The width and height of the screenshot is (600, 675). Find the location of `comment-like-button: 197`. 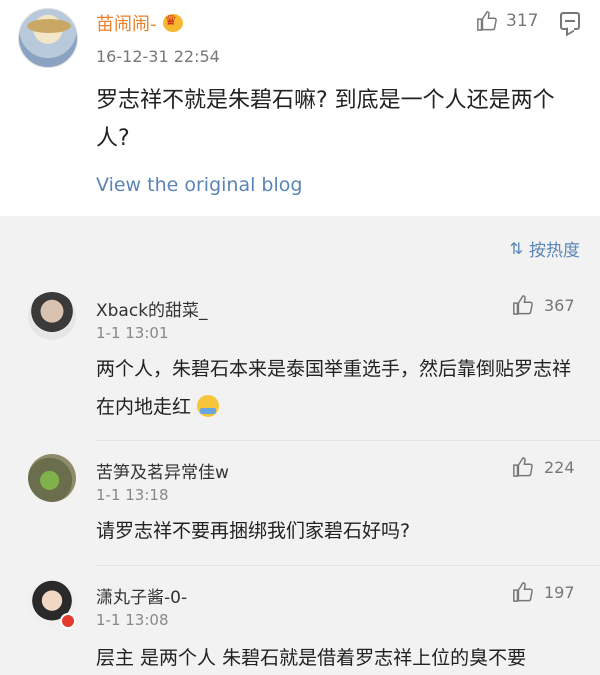

comment-like-button: 197 is located at coordinates (543, 592).